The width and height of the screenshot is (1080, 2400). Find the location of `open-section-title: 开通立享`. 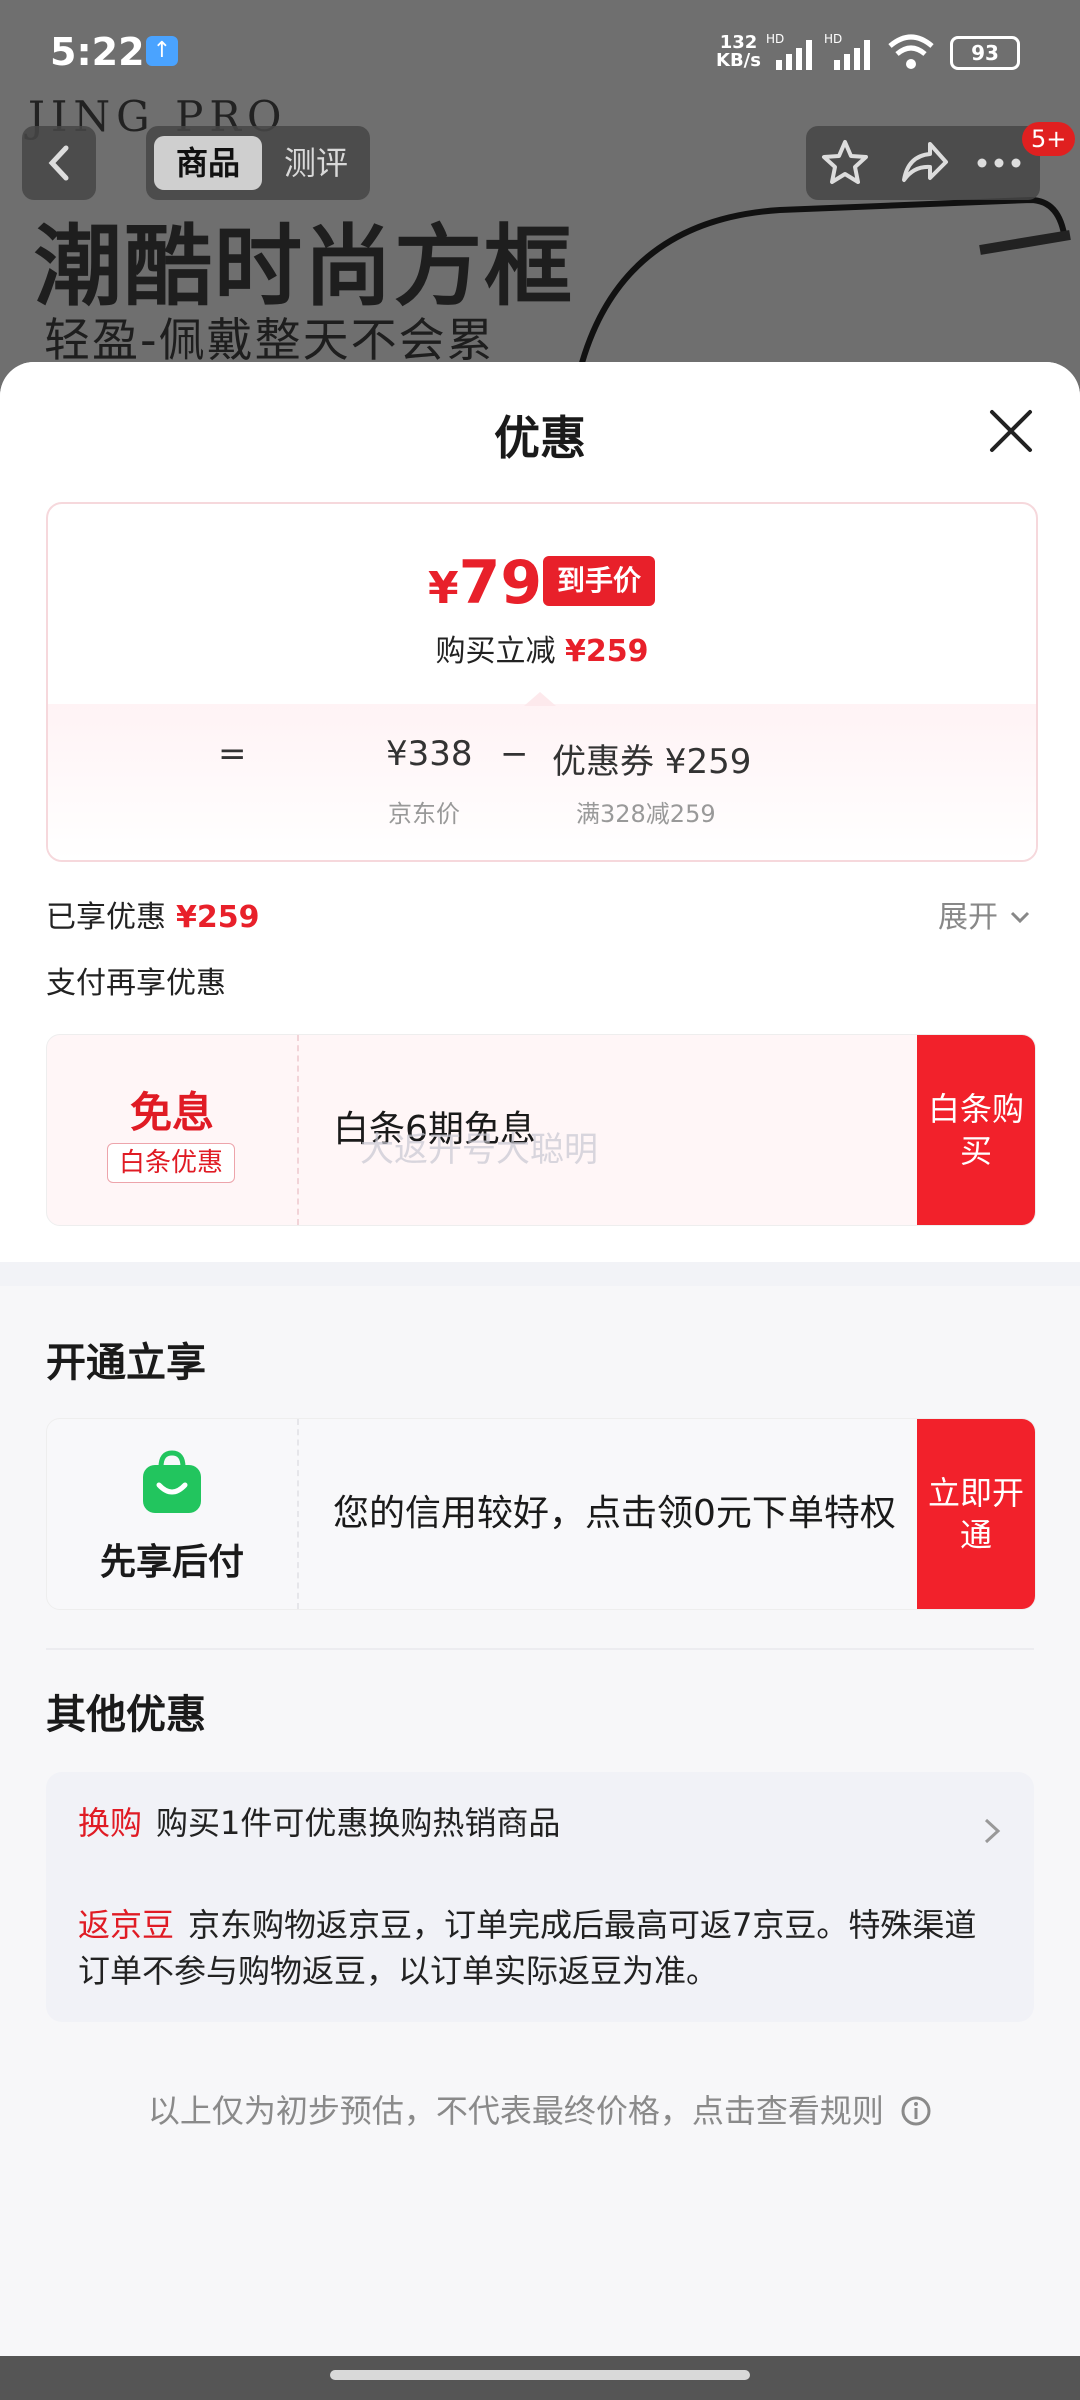

open-section-title: 开通立享 is located at coordinates (126, 1363).